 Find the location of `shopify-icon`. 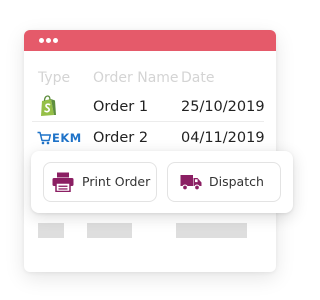

shopify-icon is located at coordinates (48, 105).